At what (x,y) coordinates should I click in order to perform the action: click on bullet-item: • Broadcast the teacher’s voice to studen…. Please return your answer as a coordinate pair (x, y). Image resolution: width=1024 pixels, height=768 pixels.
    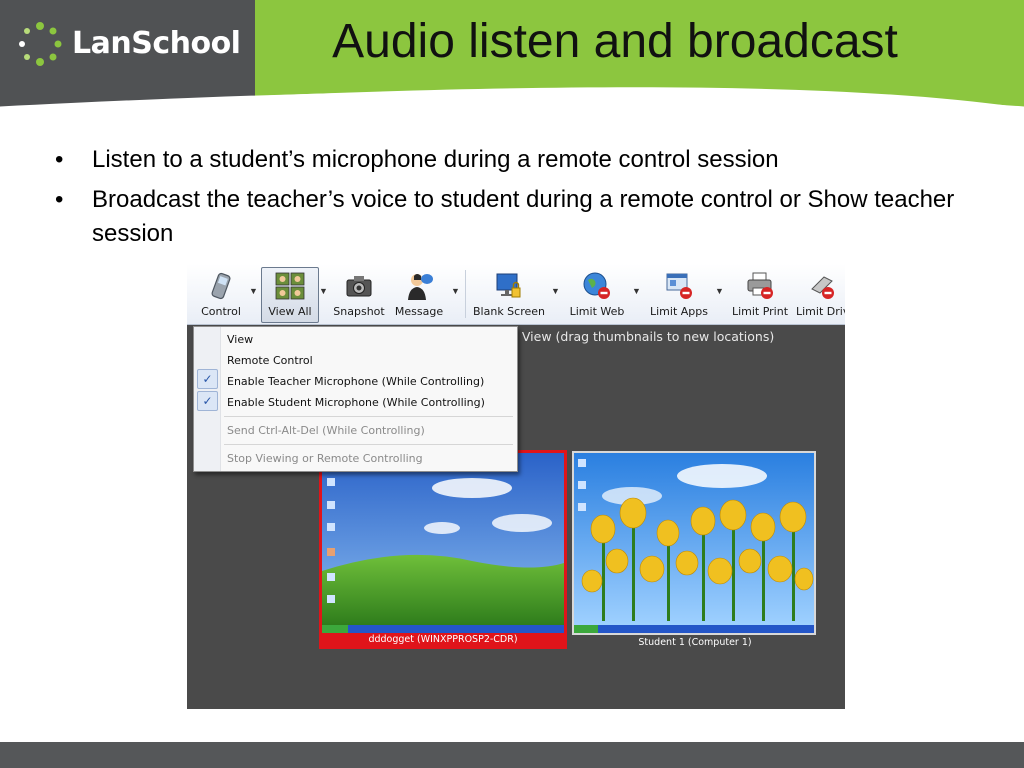
    Looking at the image, I should click on (505, 217).